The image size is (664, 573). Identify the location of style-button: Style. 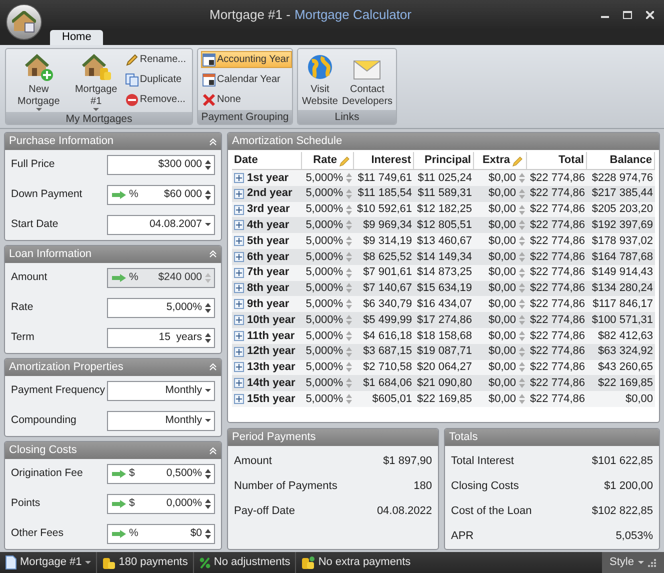
(633, 562).